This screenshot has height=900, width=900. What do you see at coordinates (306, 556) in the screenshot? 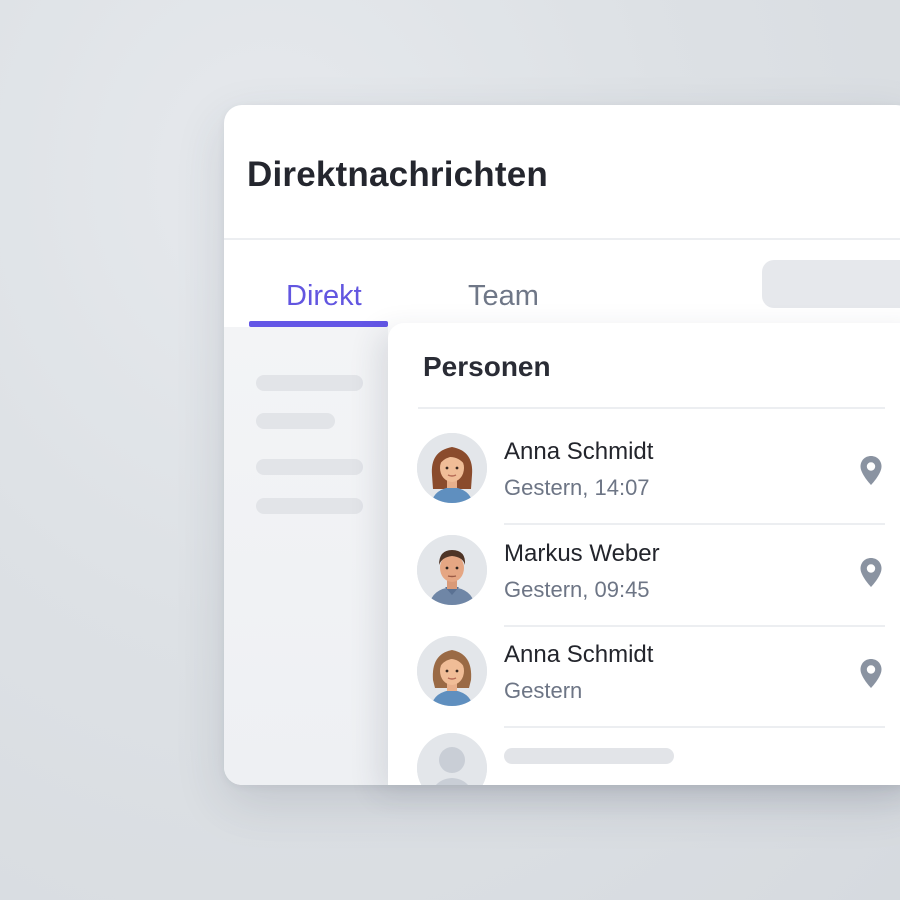
I see `sidebar-skeleton` at bounding box center [306, 556].